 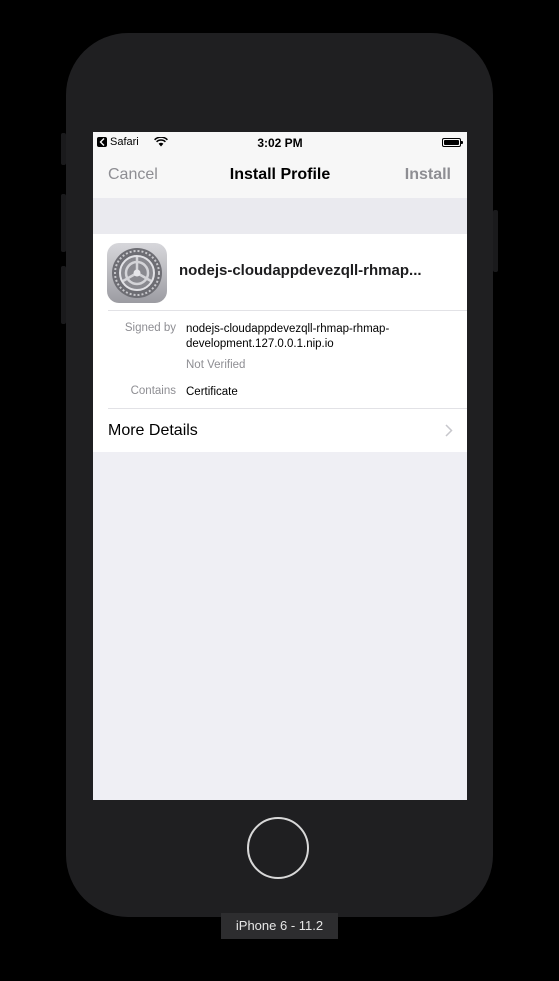 I want to click on settings-gear-icon, so click(x=137, y=273).